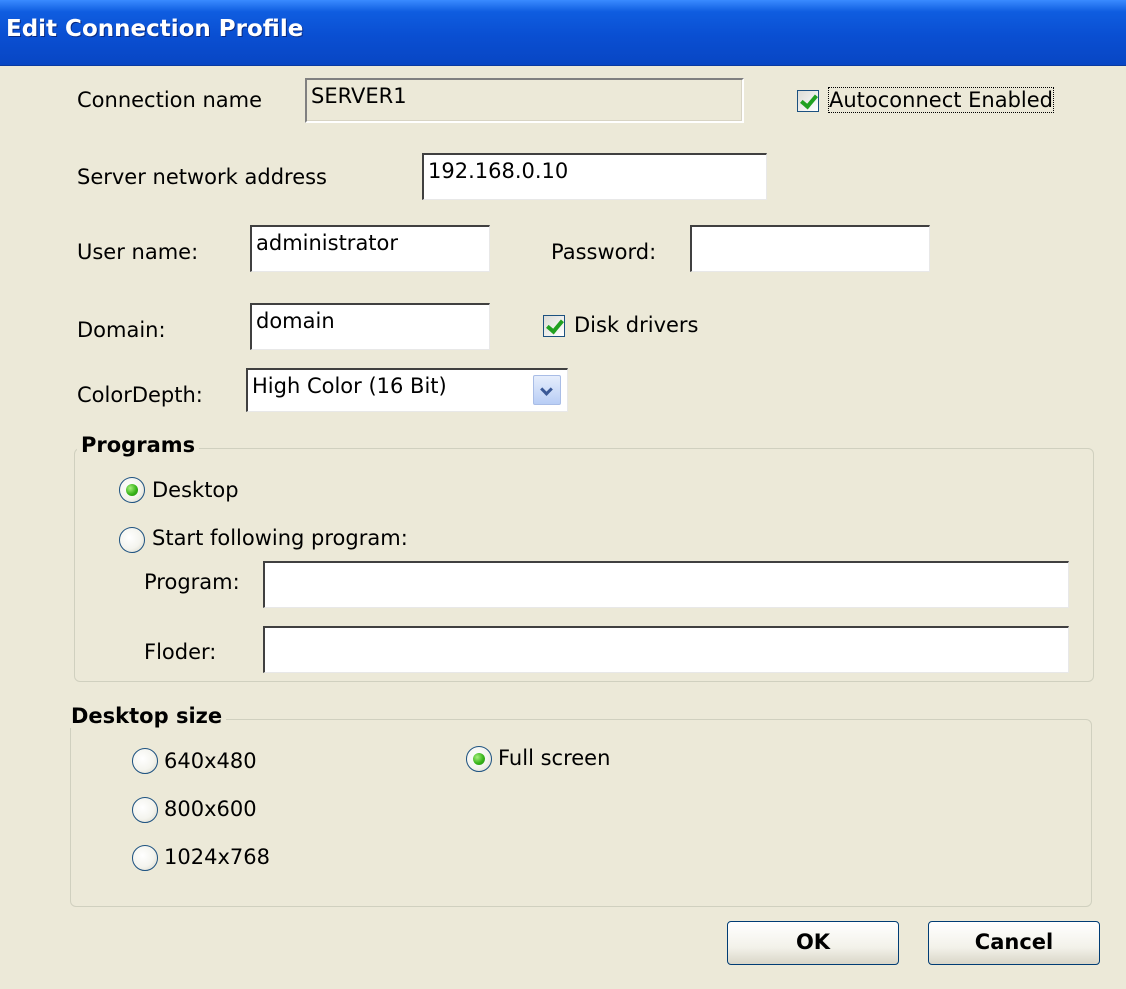 This screenshot has height=989, width=1126. Describe the element at coordinates (145, 761) in the screenshot. I see `size-640-radio` at that location.